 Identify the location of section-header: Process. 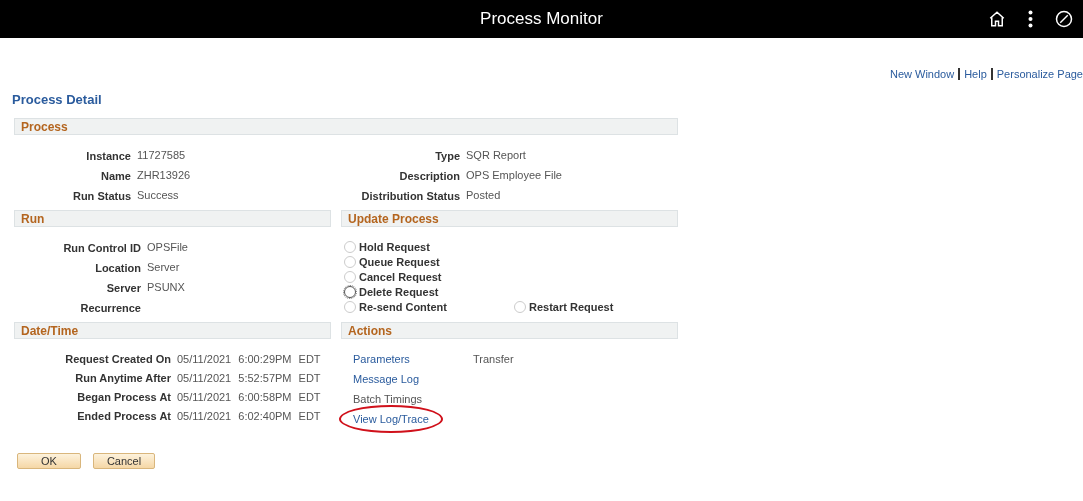
(346, 126).